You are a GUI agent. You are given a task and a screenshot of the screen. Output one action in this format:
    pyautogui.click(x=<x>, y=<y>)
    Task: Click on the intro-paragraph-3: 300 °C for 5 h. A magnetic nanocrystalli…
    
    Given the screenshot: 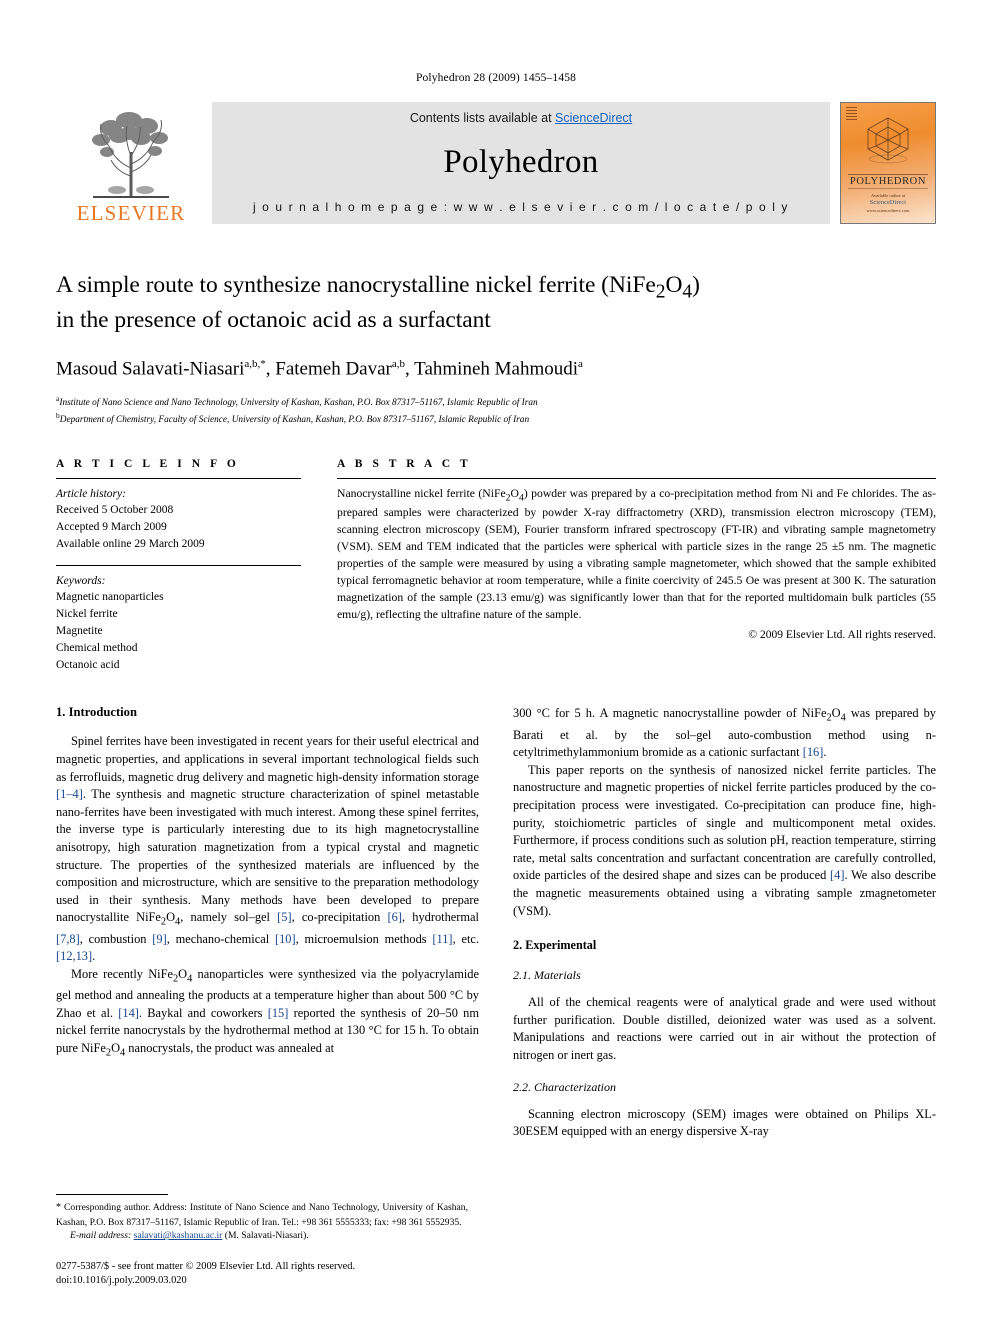 What is the action you would take?
    pyautogui.click(x=724, y=733)
    